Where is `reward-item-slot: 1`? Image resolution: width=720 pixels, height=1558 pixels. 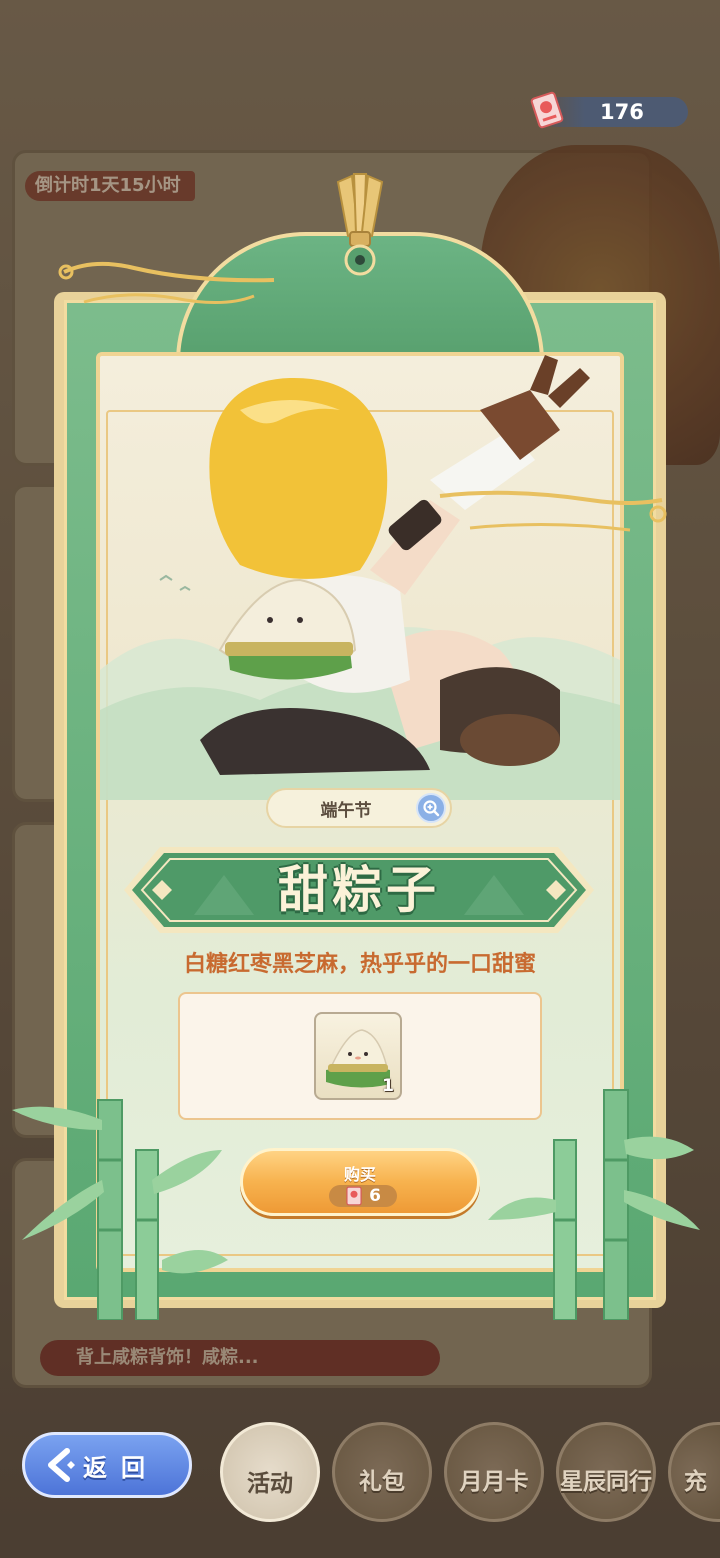
reward-item-slot: 1 is located at coordinates (358, 1056).